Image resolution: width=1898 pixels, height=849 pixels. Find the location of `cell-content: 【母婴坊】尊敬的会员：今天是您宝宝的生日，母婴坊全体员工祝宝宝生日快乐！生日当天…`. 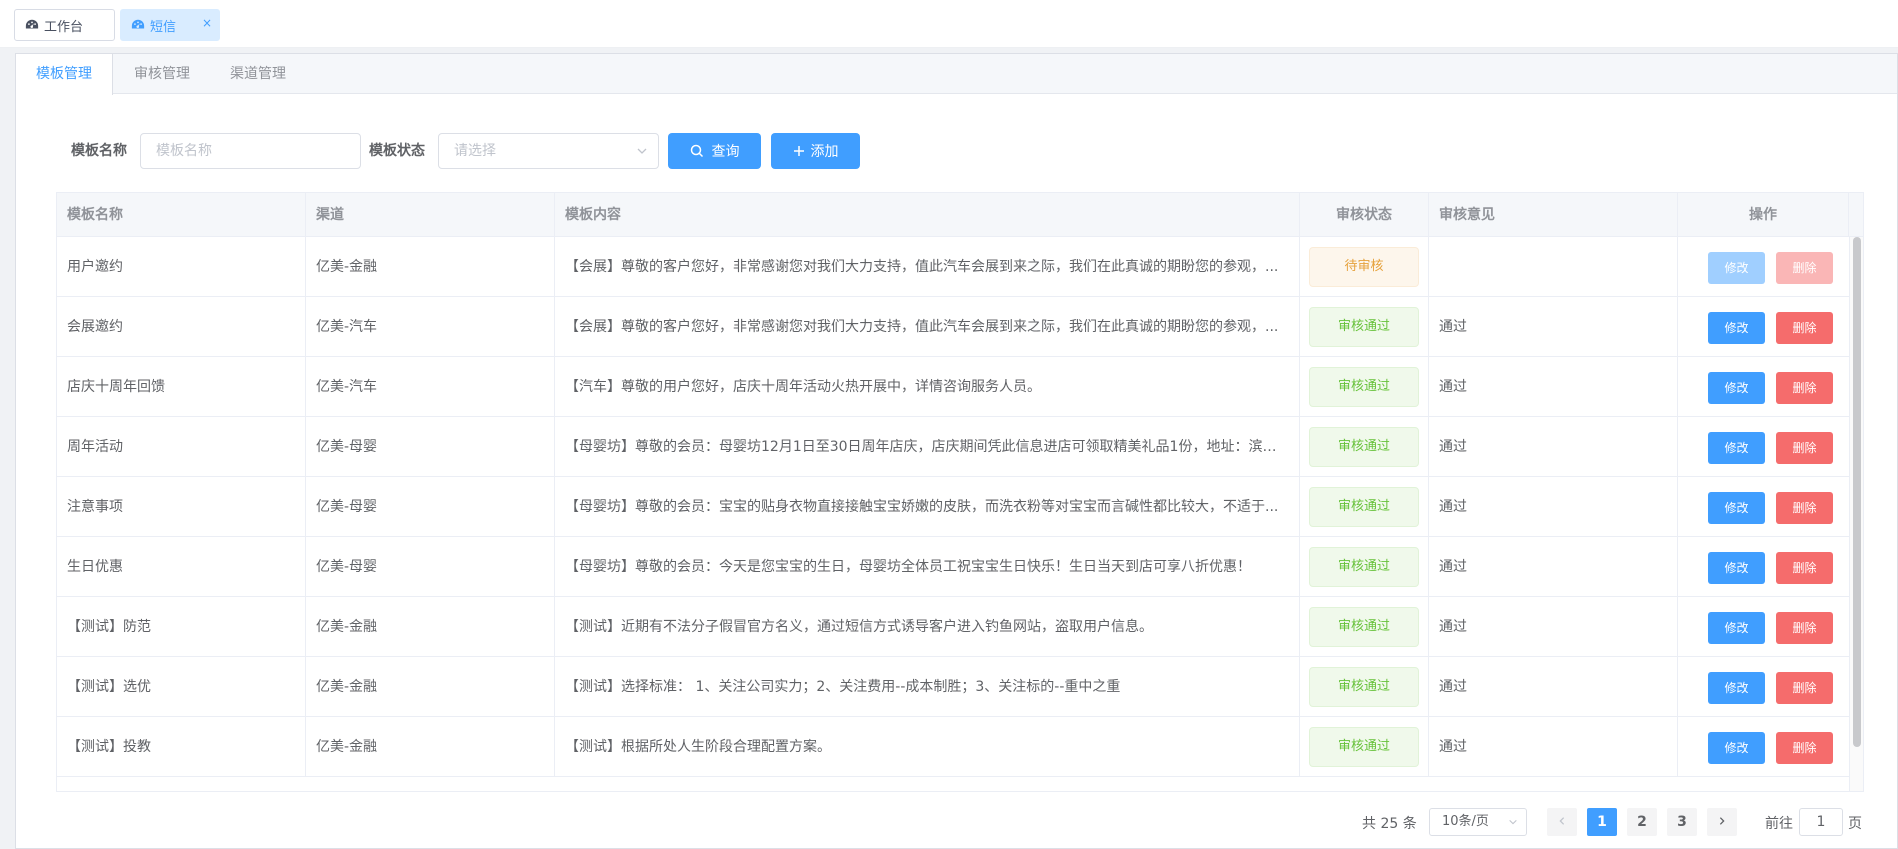

cell-content: 【母婴坊】尊敬的会员：今天是您宝宝的生日，母婴坊全体员工祝宝宝生日快乐！生日当天… is located at coordinates (927, 567).